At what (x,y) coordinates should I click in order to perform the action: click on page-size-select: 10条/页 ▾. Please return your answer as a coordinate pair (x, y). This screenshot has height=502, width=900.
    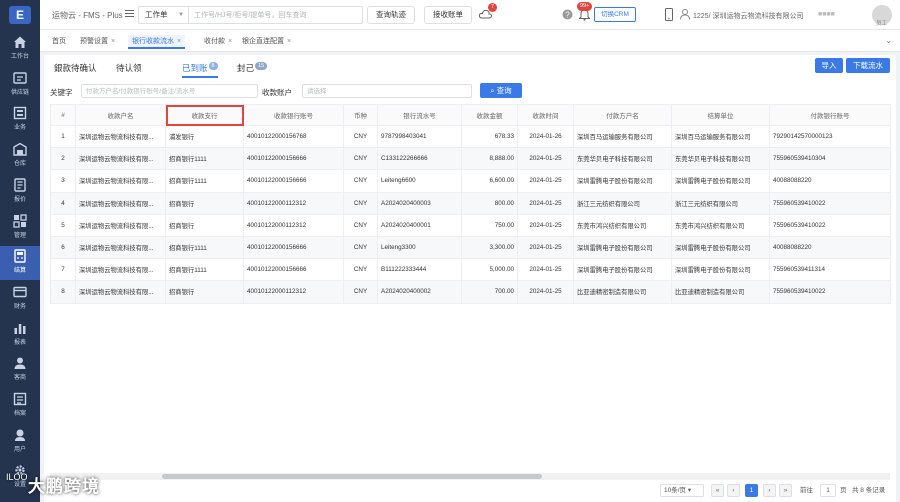
    Looking at the image, I should click on (682, 490).